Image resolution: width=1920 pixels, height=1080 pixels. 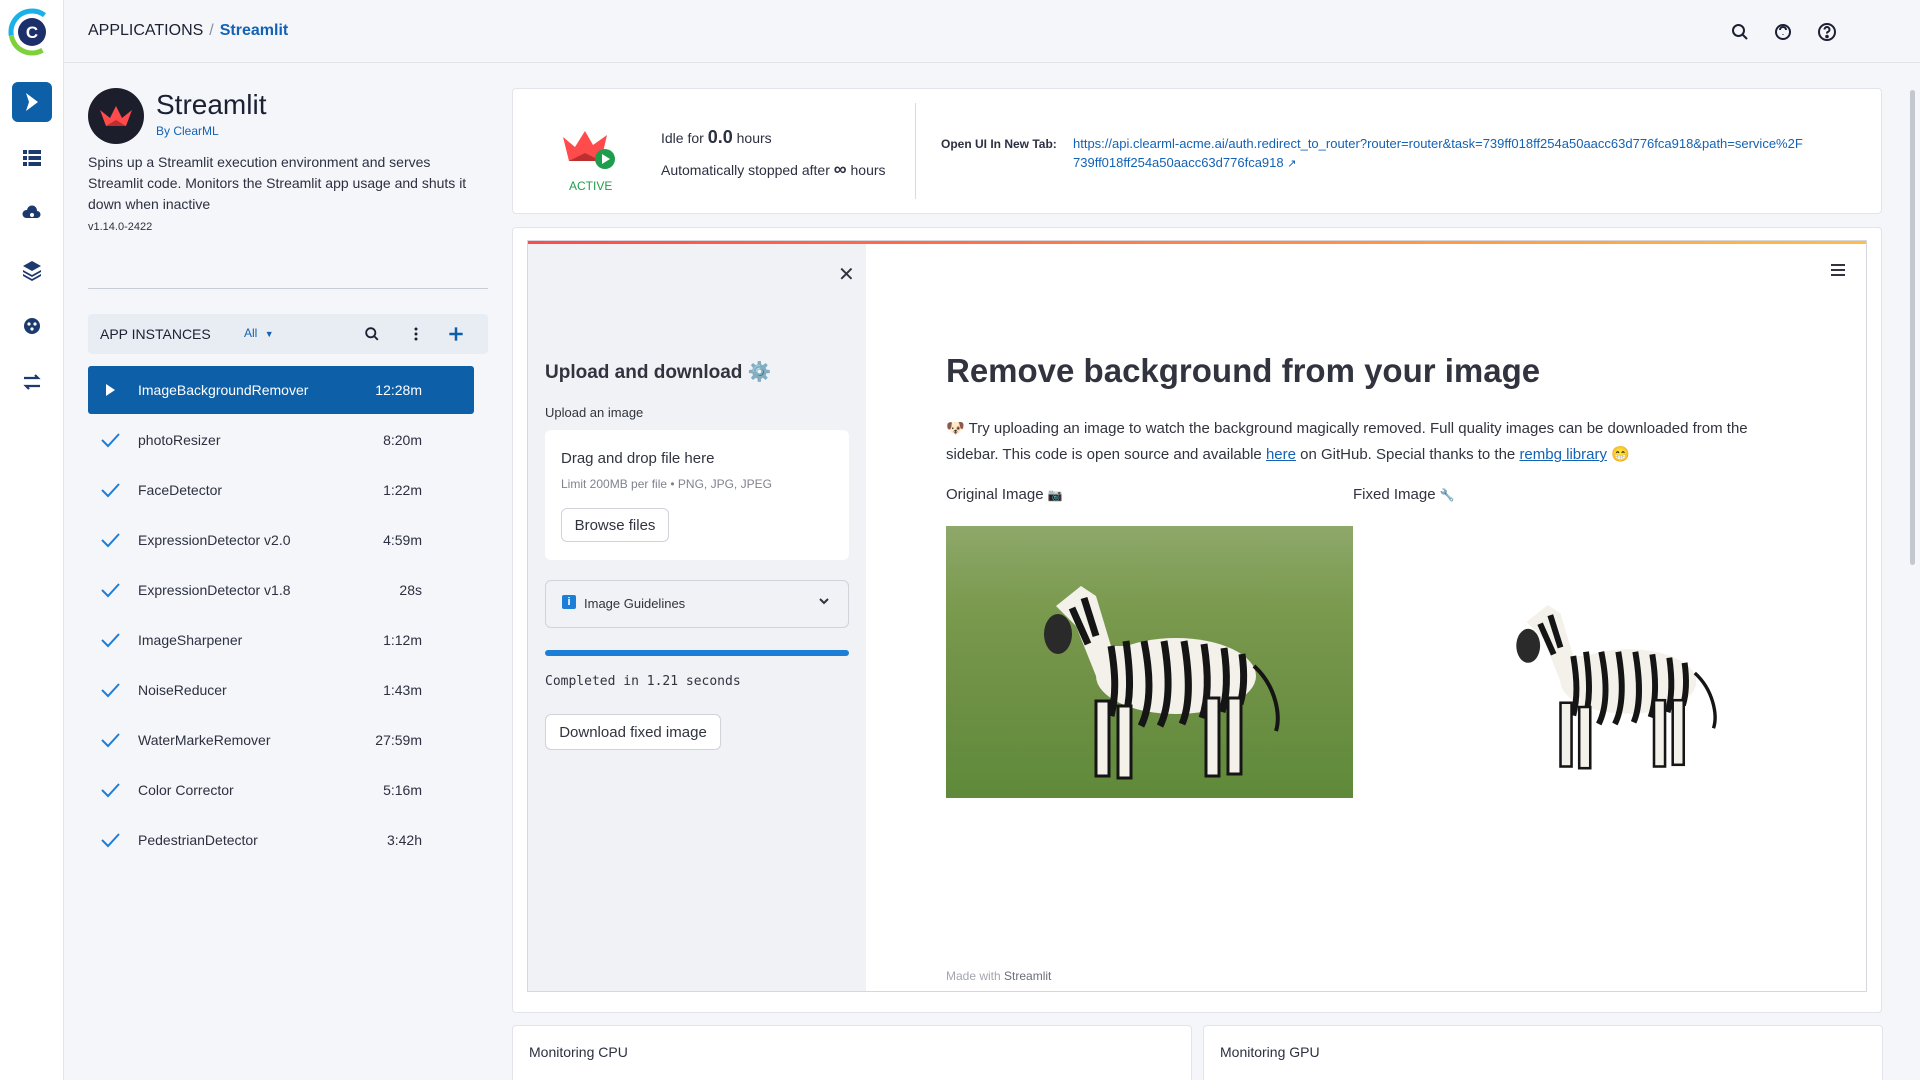 What do you see at coordinates (32, 540) in the screenshot?
I see `left-navigation: C` at bounding box center [32, 540].